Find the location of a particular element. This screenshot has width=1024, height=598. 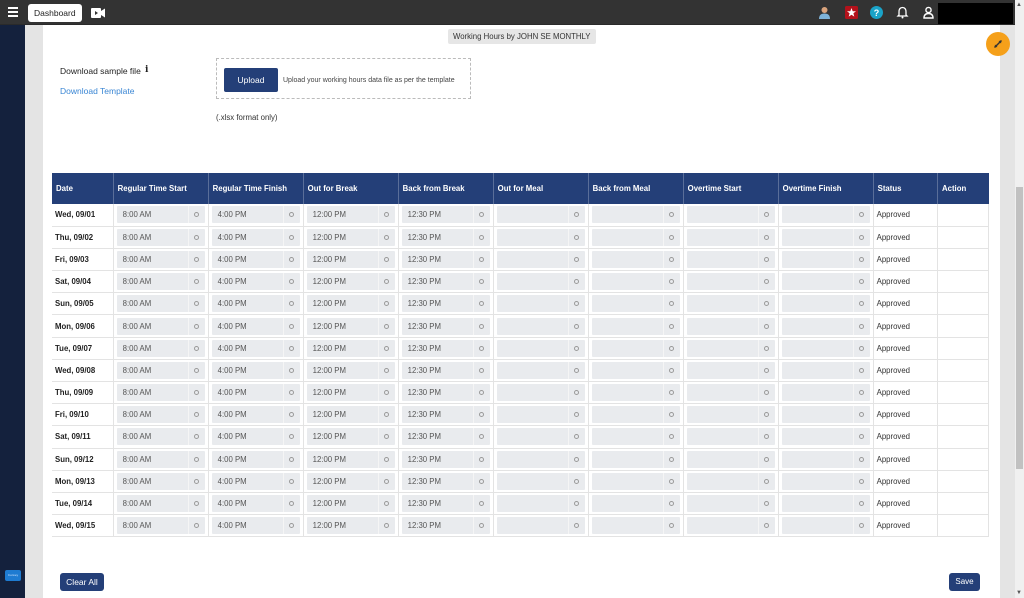

user-avatar-icon is located at coordinates (824, 12).